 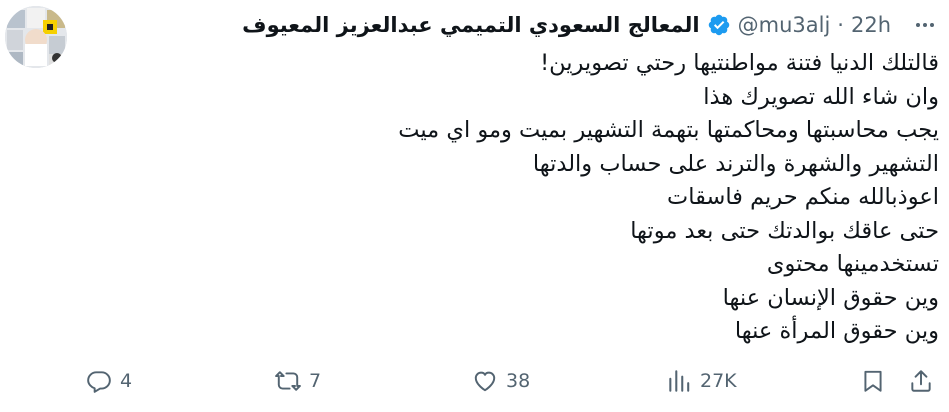 I want to click on tweet-line: وين حقوق الإنسان عنها, so click(x=830, y=297).